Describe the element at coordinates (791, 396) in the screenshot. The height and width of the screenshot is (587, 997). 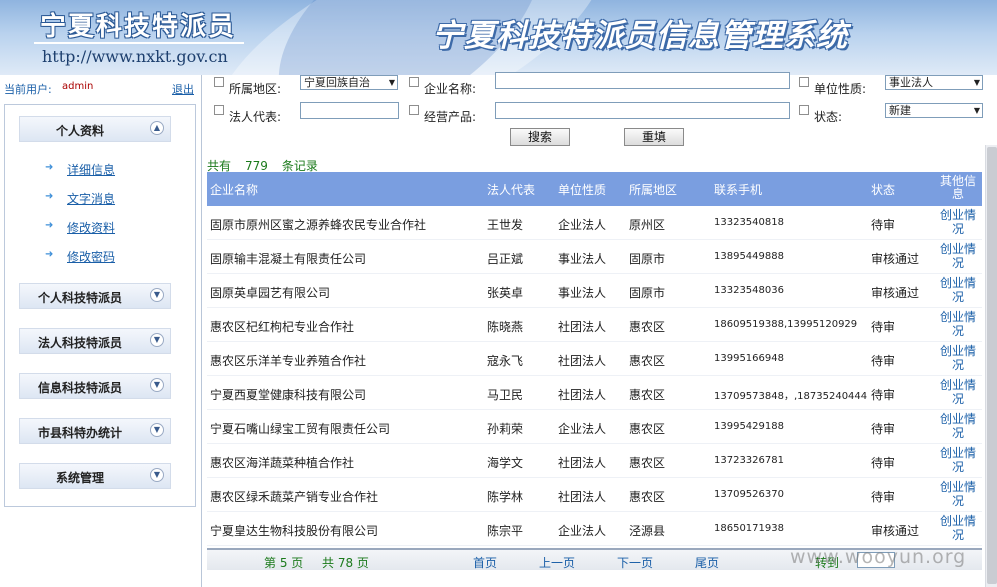
I see `cell-mobile: 13709573848，,18735240444` at that location.